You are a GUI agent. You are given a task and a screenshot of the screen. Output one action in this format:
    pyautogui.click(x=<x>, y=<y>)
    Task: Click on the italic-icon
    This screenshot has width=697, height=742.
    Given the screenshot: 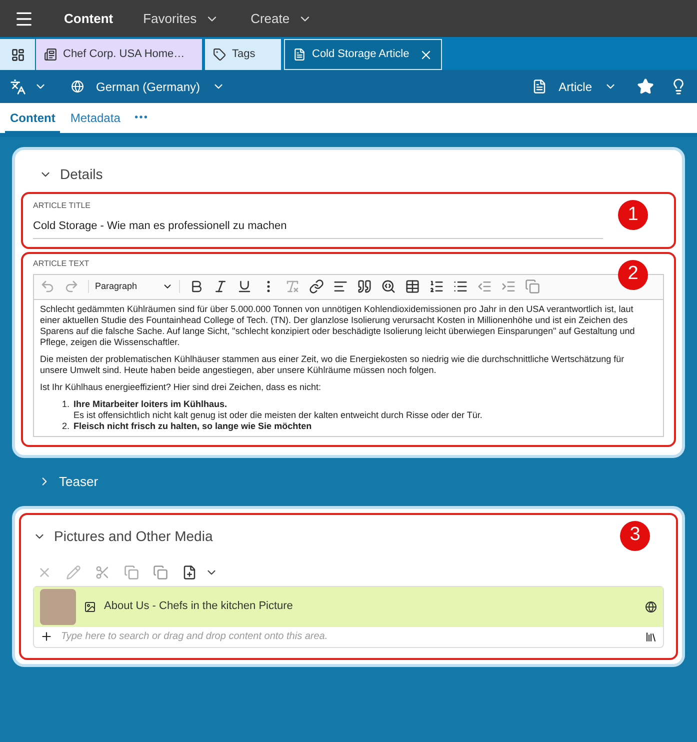 What is the action you would take?
    pyautogui.click(x=220, y=286)
    